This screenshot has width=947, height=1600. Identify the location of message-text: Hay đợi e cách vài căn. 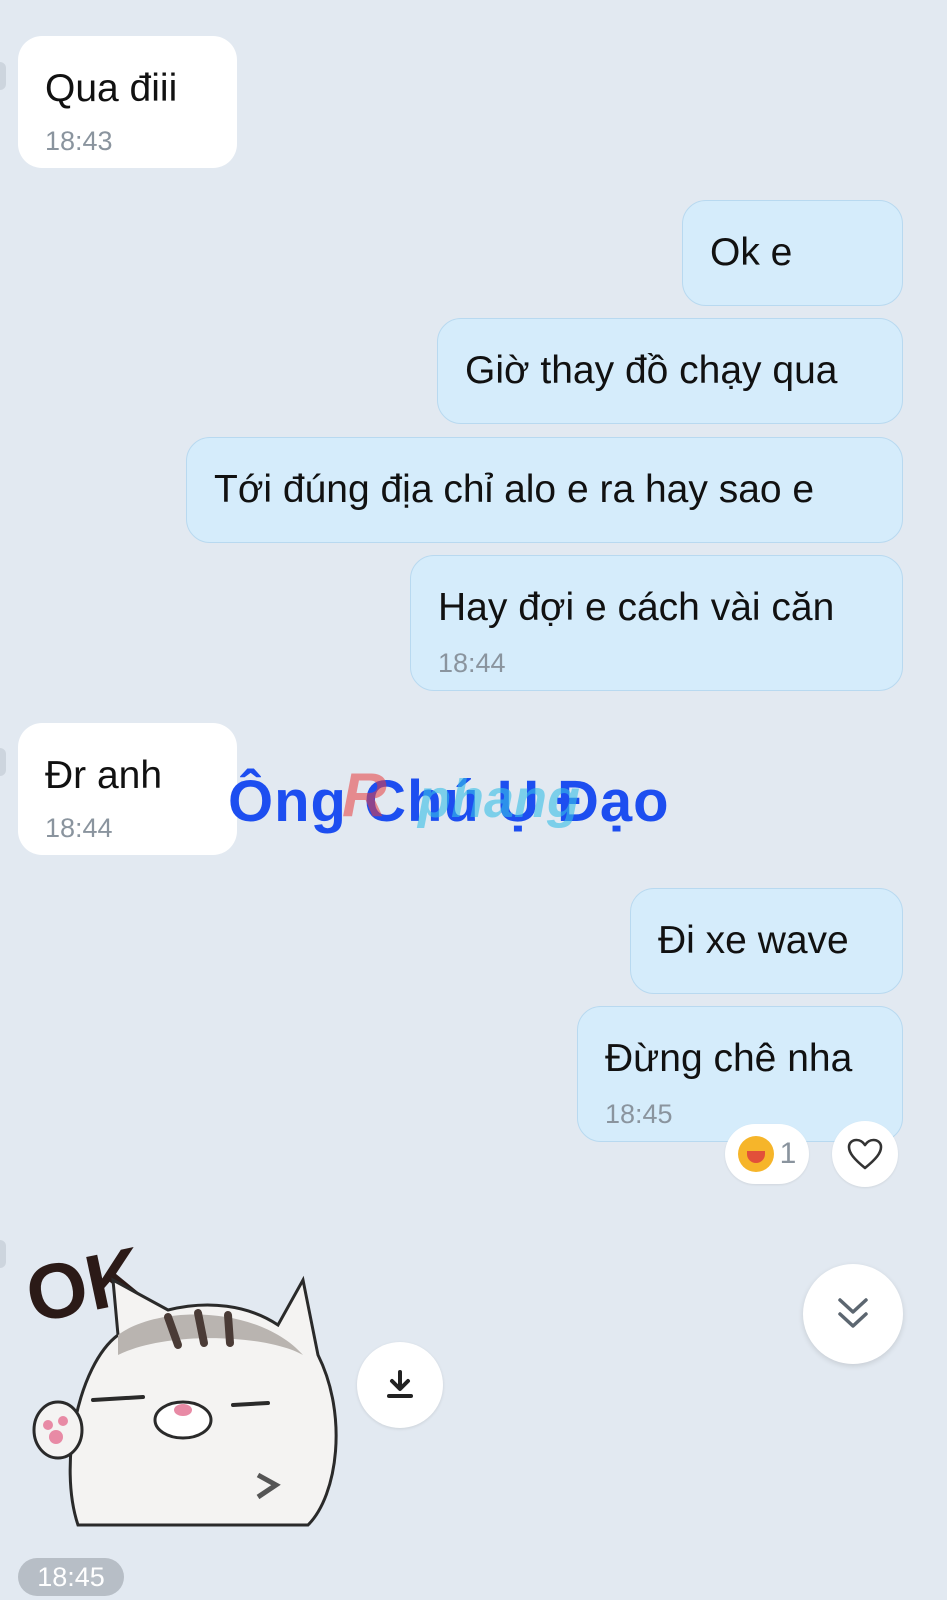
(636, 607).